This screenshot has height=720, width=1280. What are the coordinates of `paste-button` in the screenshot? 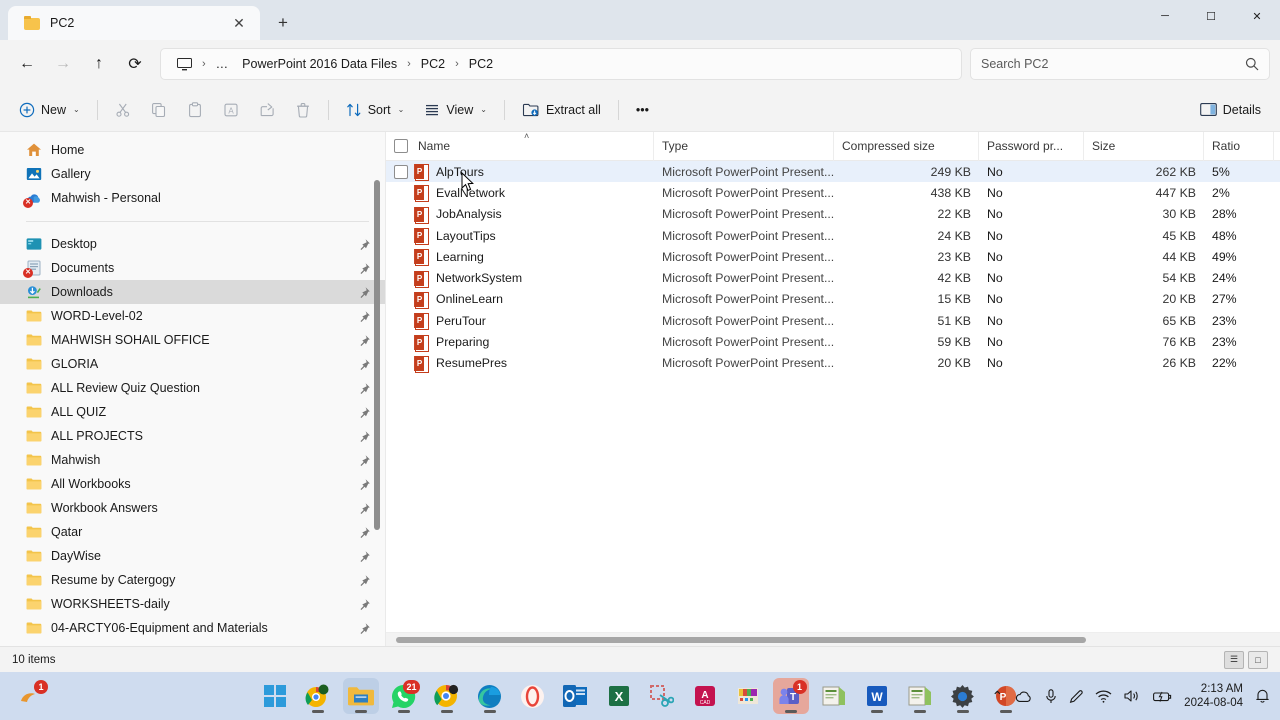 It's located at (195, 110).